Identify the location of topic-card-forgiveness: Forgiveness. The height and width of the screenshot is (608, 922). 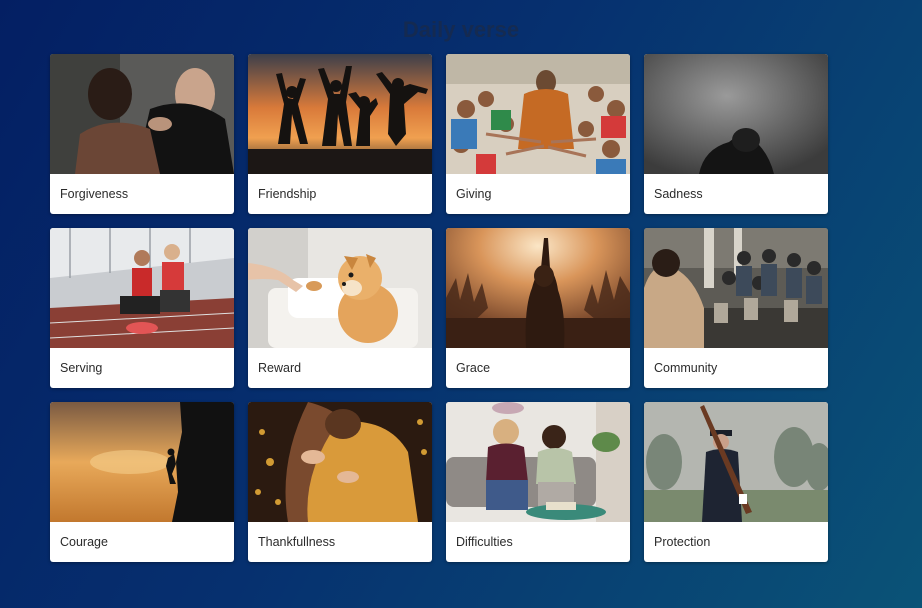
(142, 134).